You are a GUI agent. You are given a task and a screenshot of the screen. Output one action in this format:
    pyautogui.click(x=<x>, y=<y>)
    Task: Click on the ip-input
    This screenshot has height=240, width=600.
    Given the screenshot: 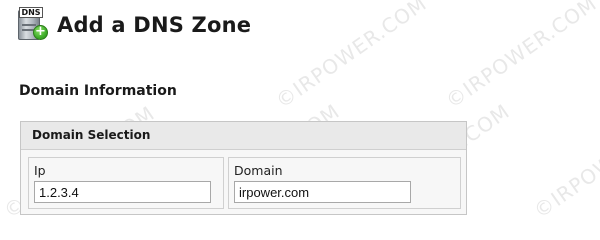 What is the action you would take?
    pyautogui.click(x=122, y=192)
    